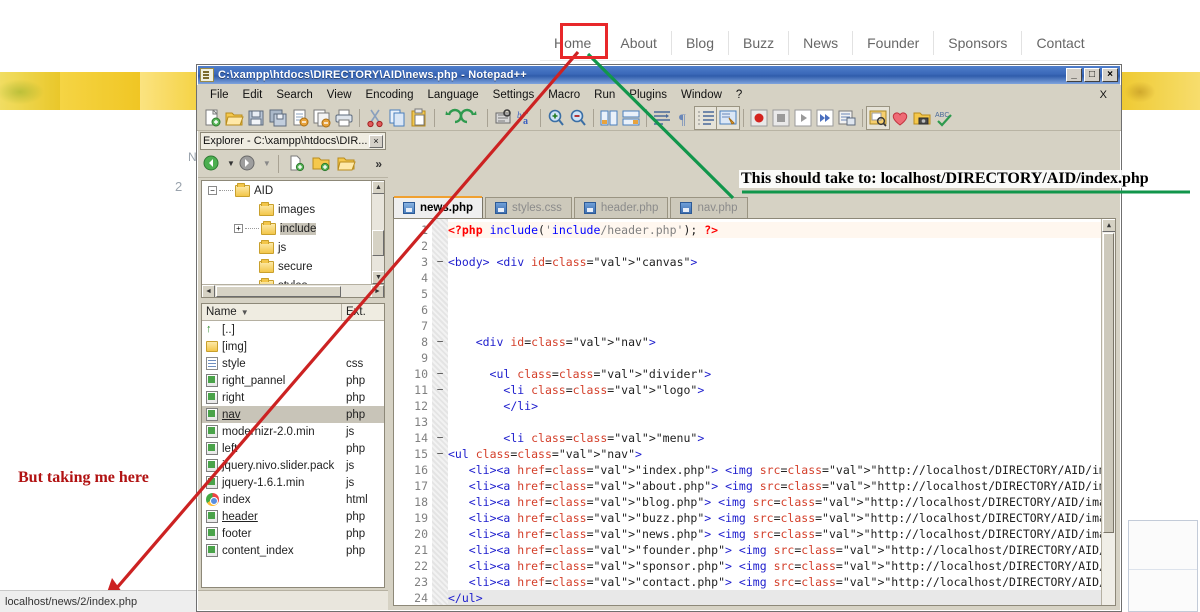  I want to click on minimize-button: _, so click(1074, 75).